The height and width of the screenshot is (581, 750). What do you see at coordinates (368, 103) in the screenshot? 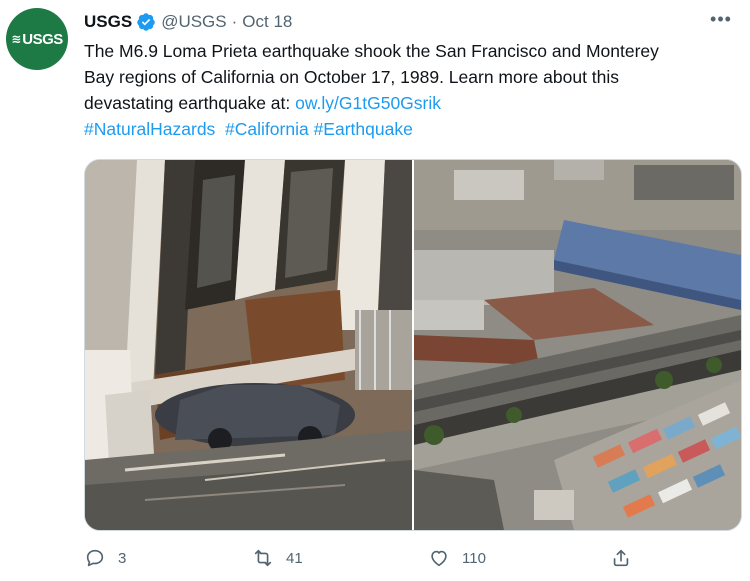
I see `tweet-link: ow.ly/G1tG50Gsrik` at bounding box center [368, 103].